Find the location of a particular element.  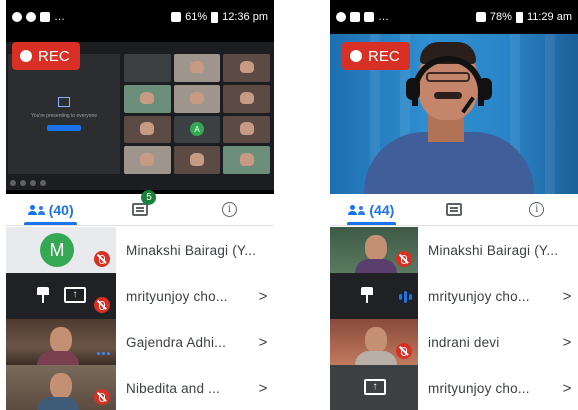

participant-name: indrani devi is located at coordinates (464, 342).